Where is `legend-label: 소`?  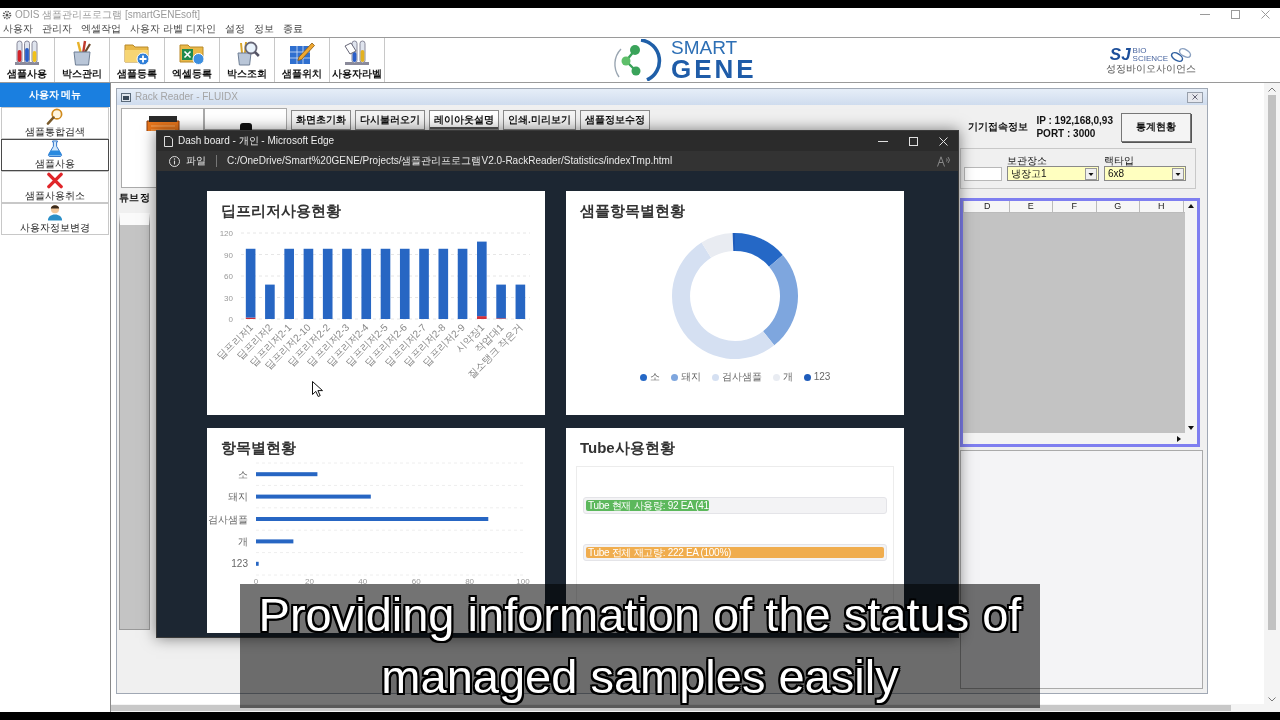
legend-label: 소 is located at coordinates (654, 377).